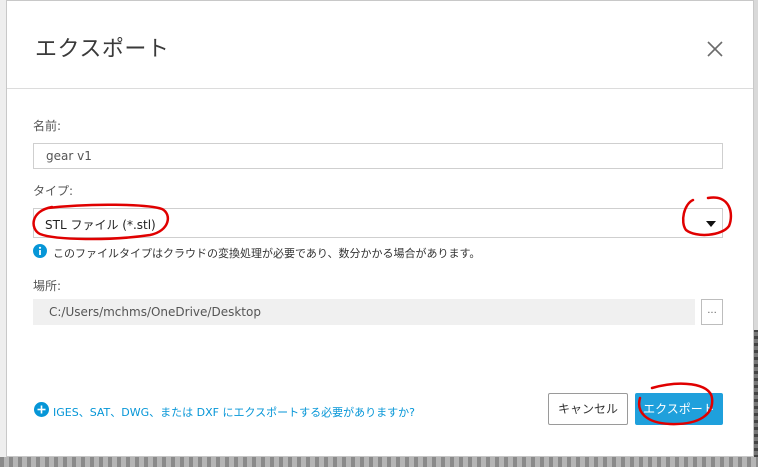  Describe the element at coordinates (711, 224) in the screenshot. I see `dropdown-arrow-icon` at that location.